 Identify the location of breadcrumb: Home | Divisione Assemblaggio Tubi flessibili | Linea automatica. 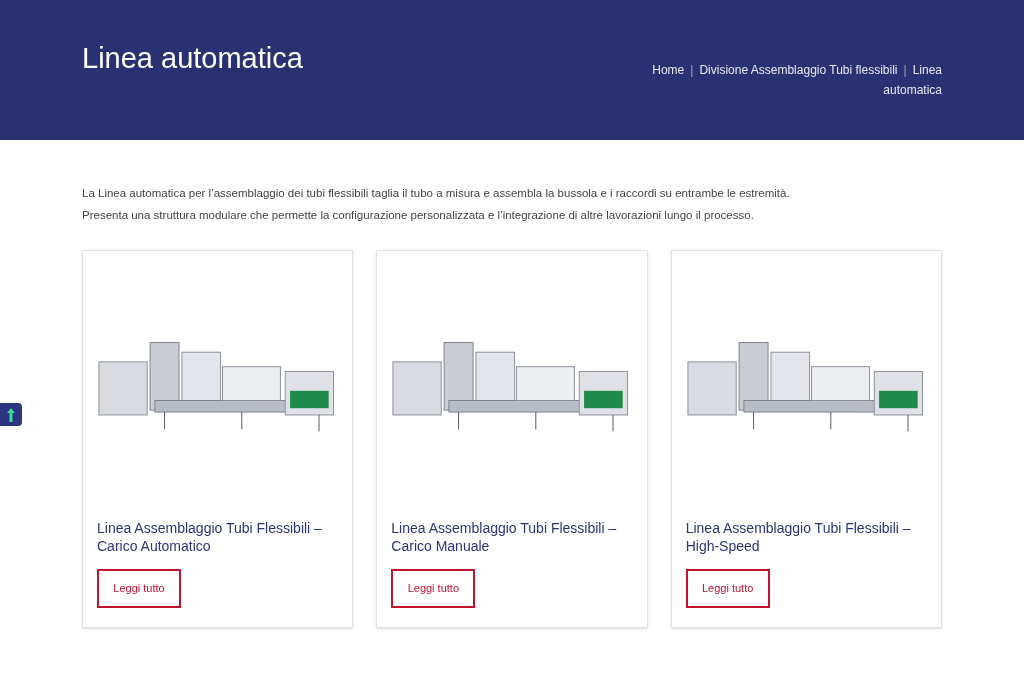
(797, 80).